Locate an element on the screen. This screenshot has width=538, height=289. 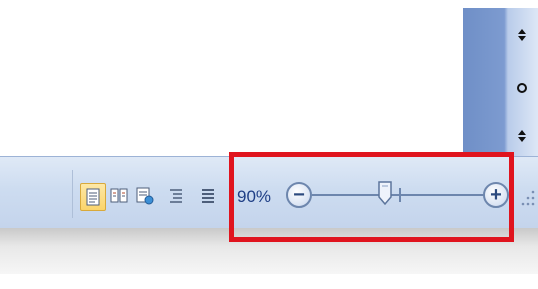
full-screen-reading-icon is located at coordinates (119, 195).